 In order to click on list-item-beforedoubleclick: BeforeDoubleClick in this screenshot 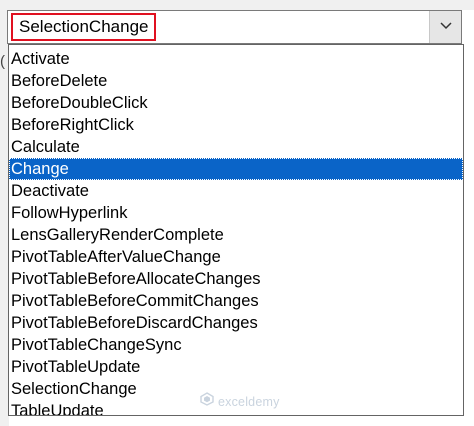, I will do `click(236, 103)`.